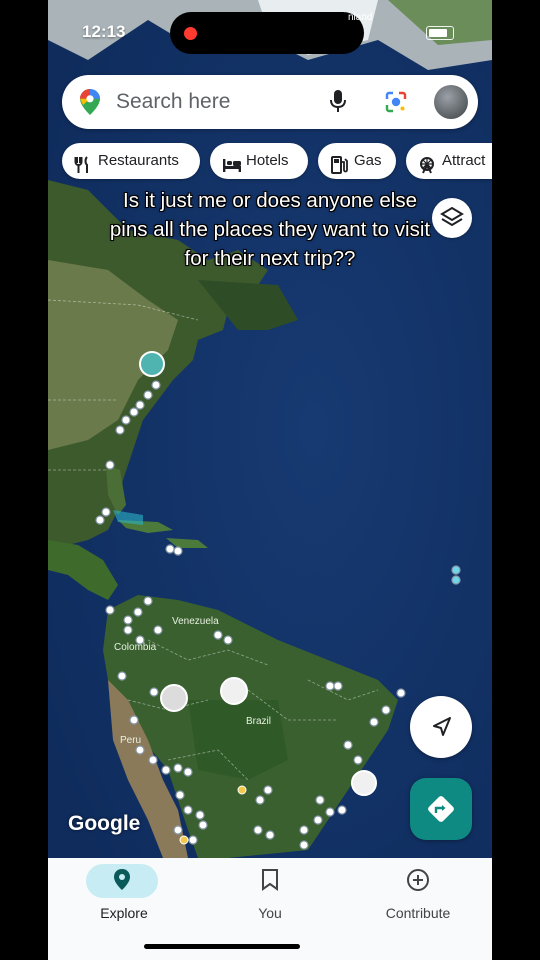  What do you see at coordinates (396, 104) in the screenshot?
I see `google-lens-icon` at bounding box center [396, 104].